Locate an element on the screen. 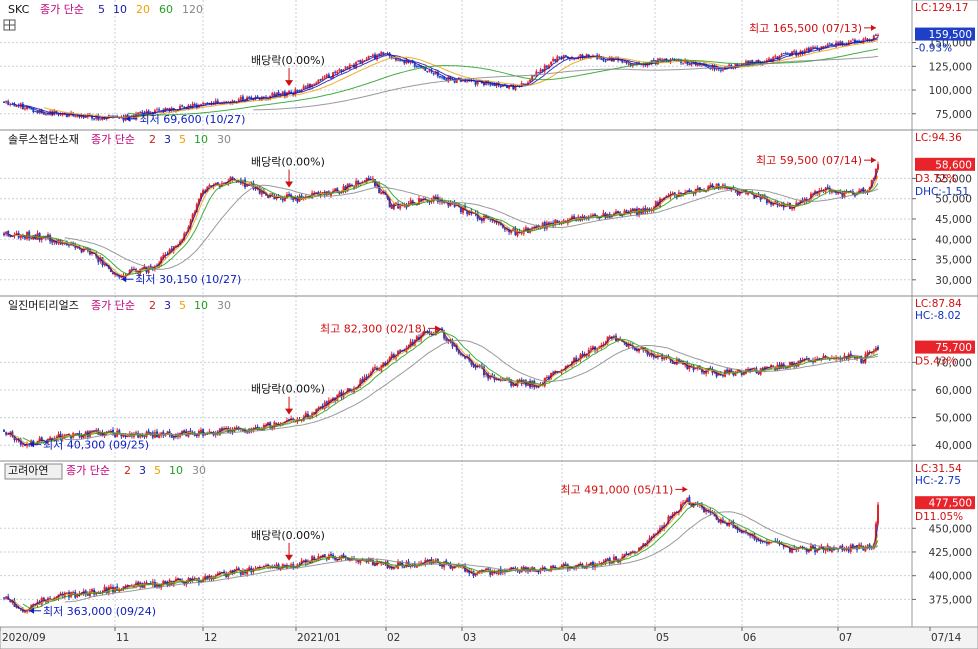  ma-period-2: 2 is located at coordinates (152, 139).